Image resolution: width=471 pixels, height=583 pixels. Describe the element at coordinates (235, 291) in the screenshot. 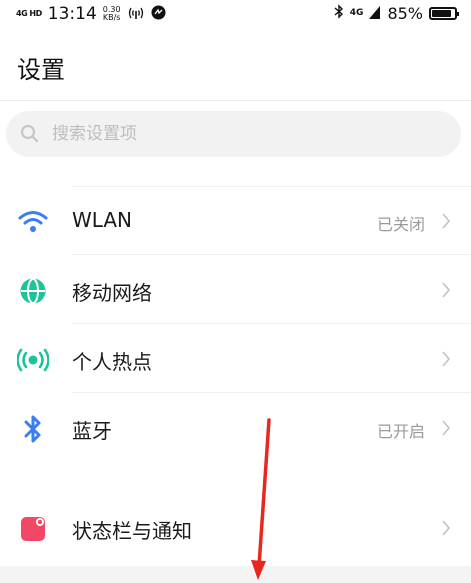

I see `settings-item-mobile-network: 移动网络` at that location.